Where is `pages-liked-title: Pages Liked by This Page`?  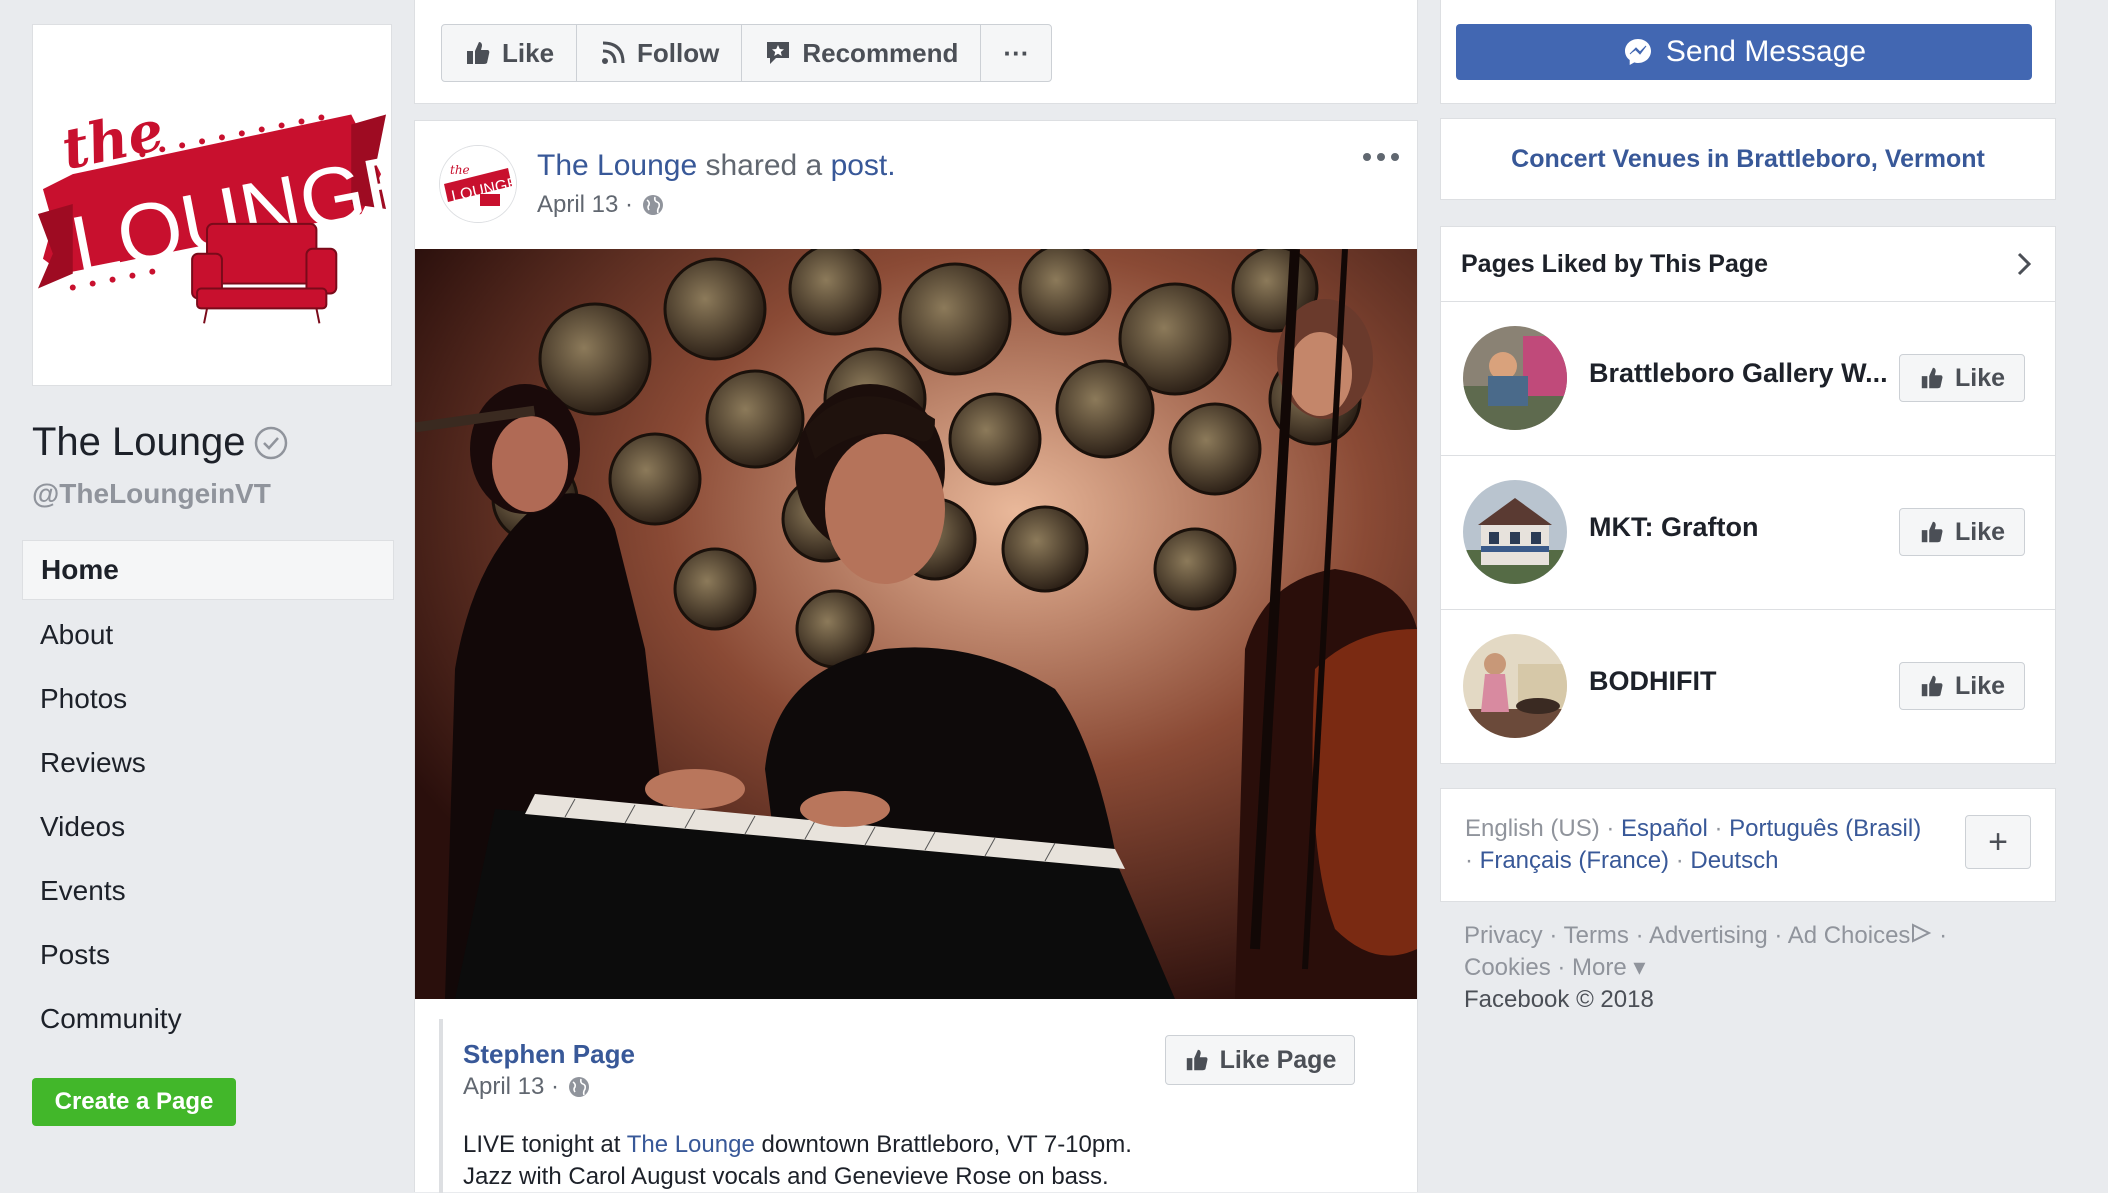
pages-liked-title: Pages Liked by This Page is located at coordinates (1615, 264).